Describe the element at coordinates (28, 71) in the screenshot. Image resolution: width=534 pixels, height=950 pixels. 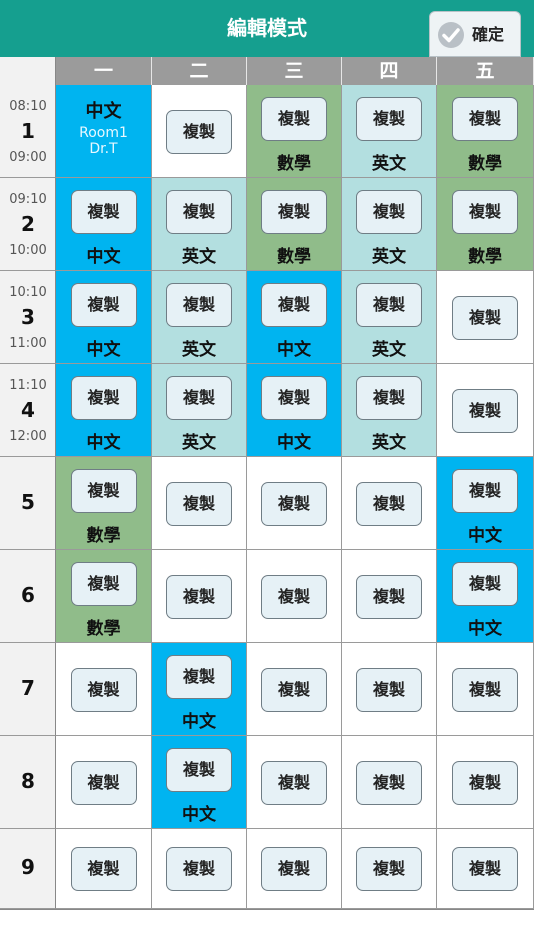
I see `header-corner` at that location.